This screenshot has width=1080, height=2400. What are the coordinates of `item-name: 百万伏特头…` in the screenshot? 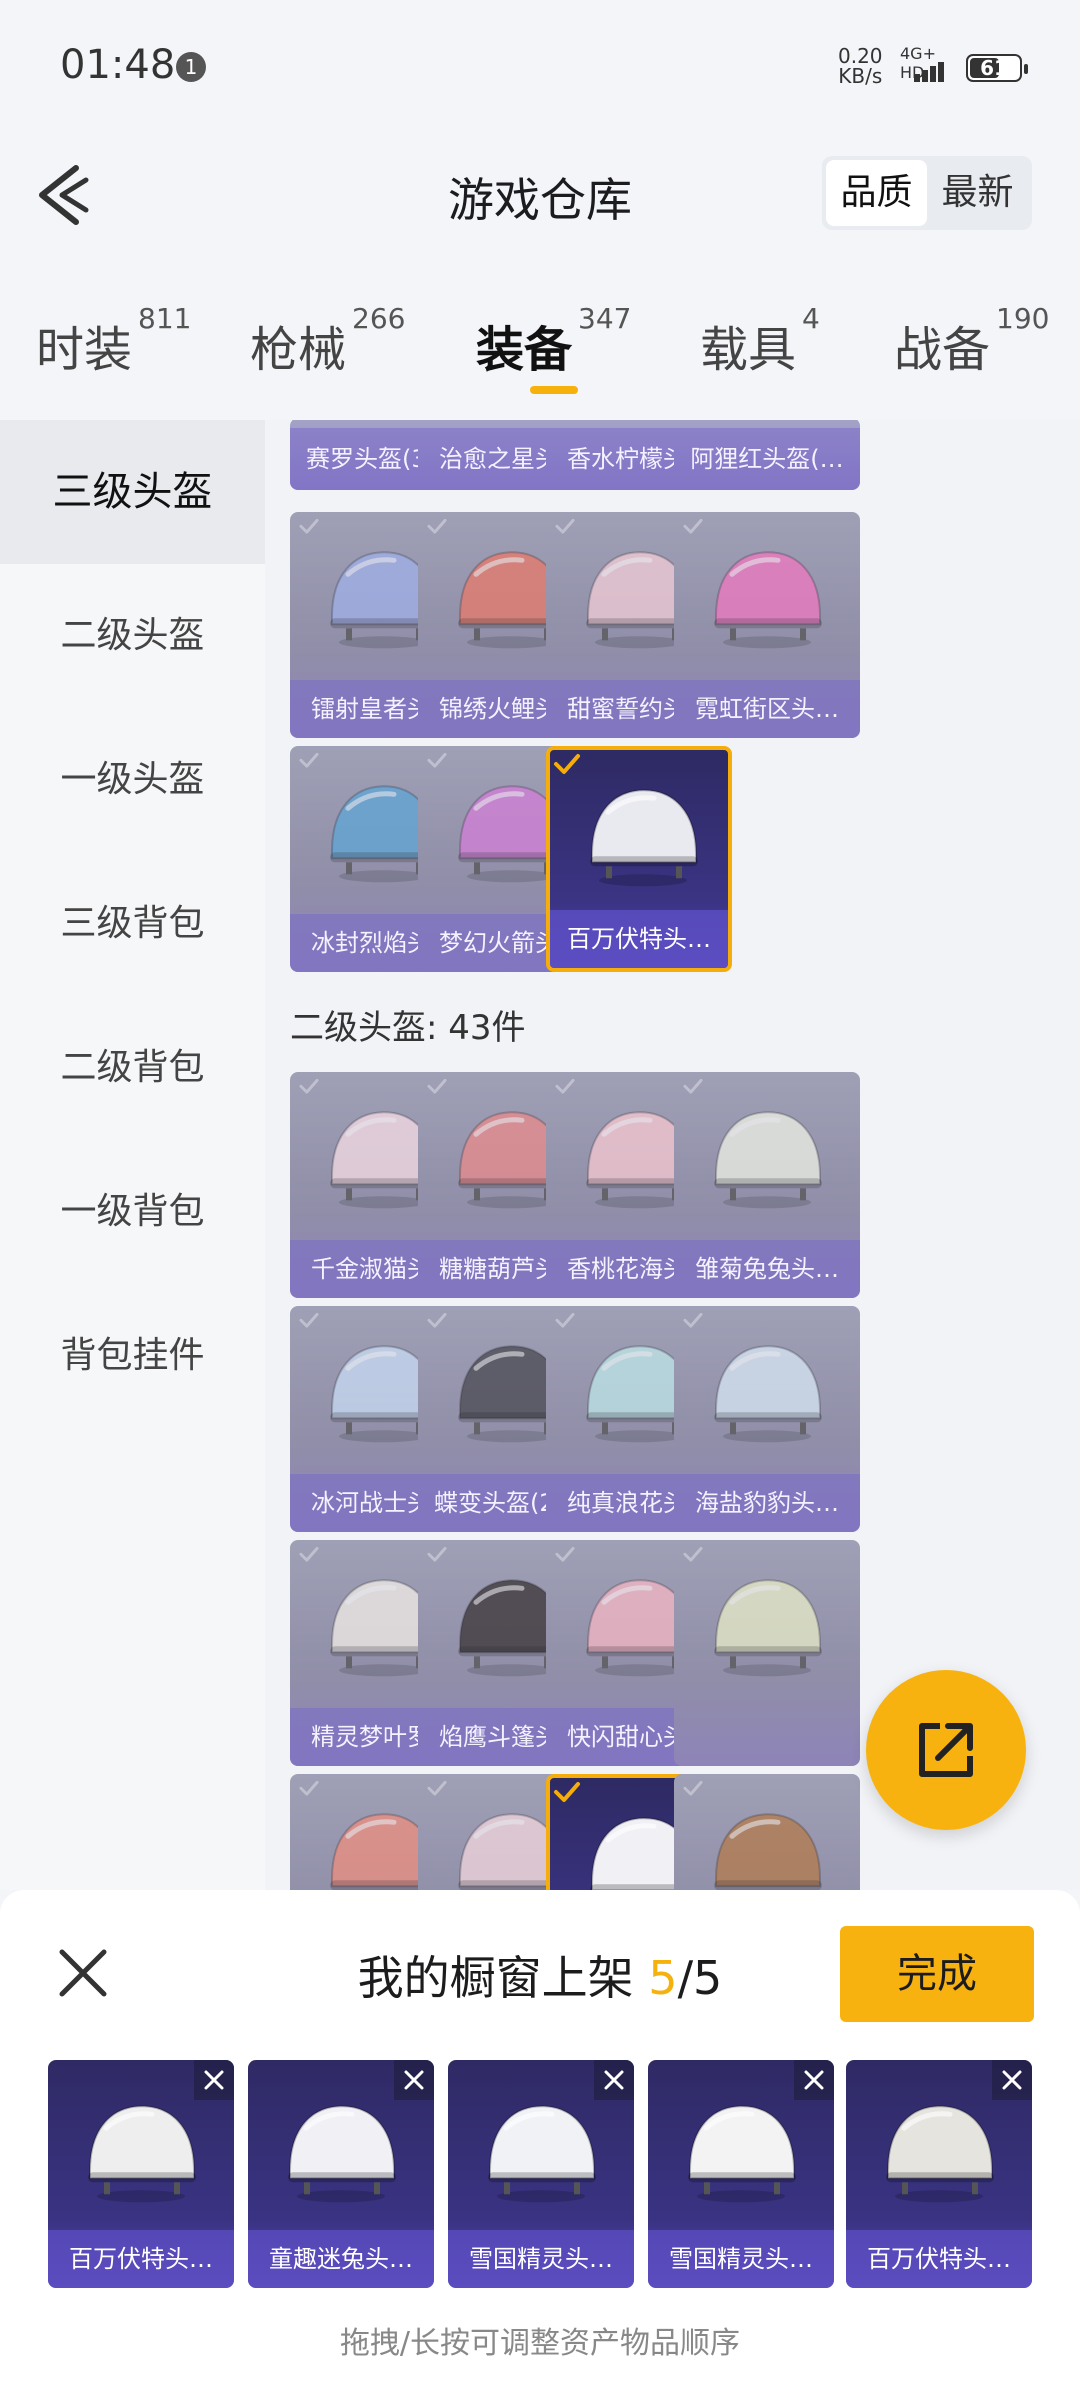 It's located at (939, 2259).